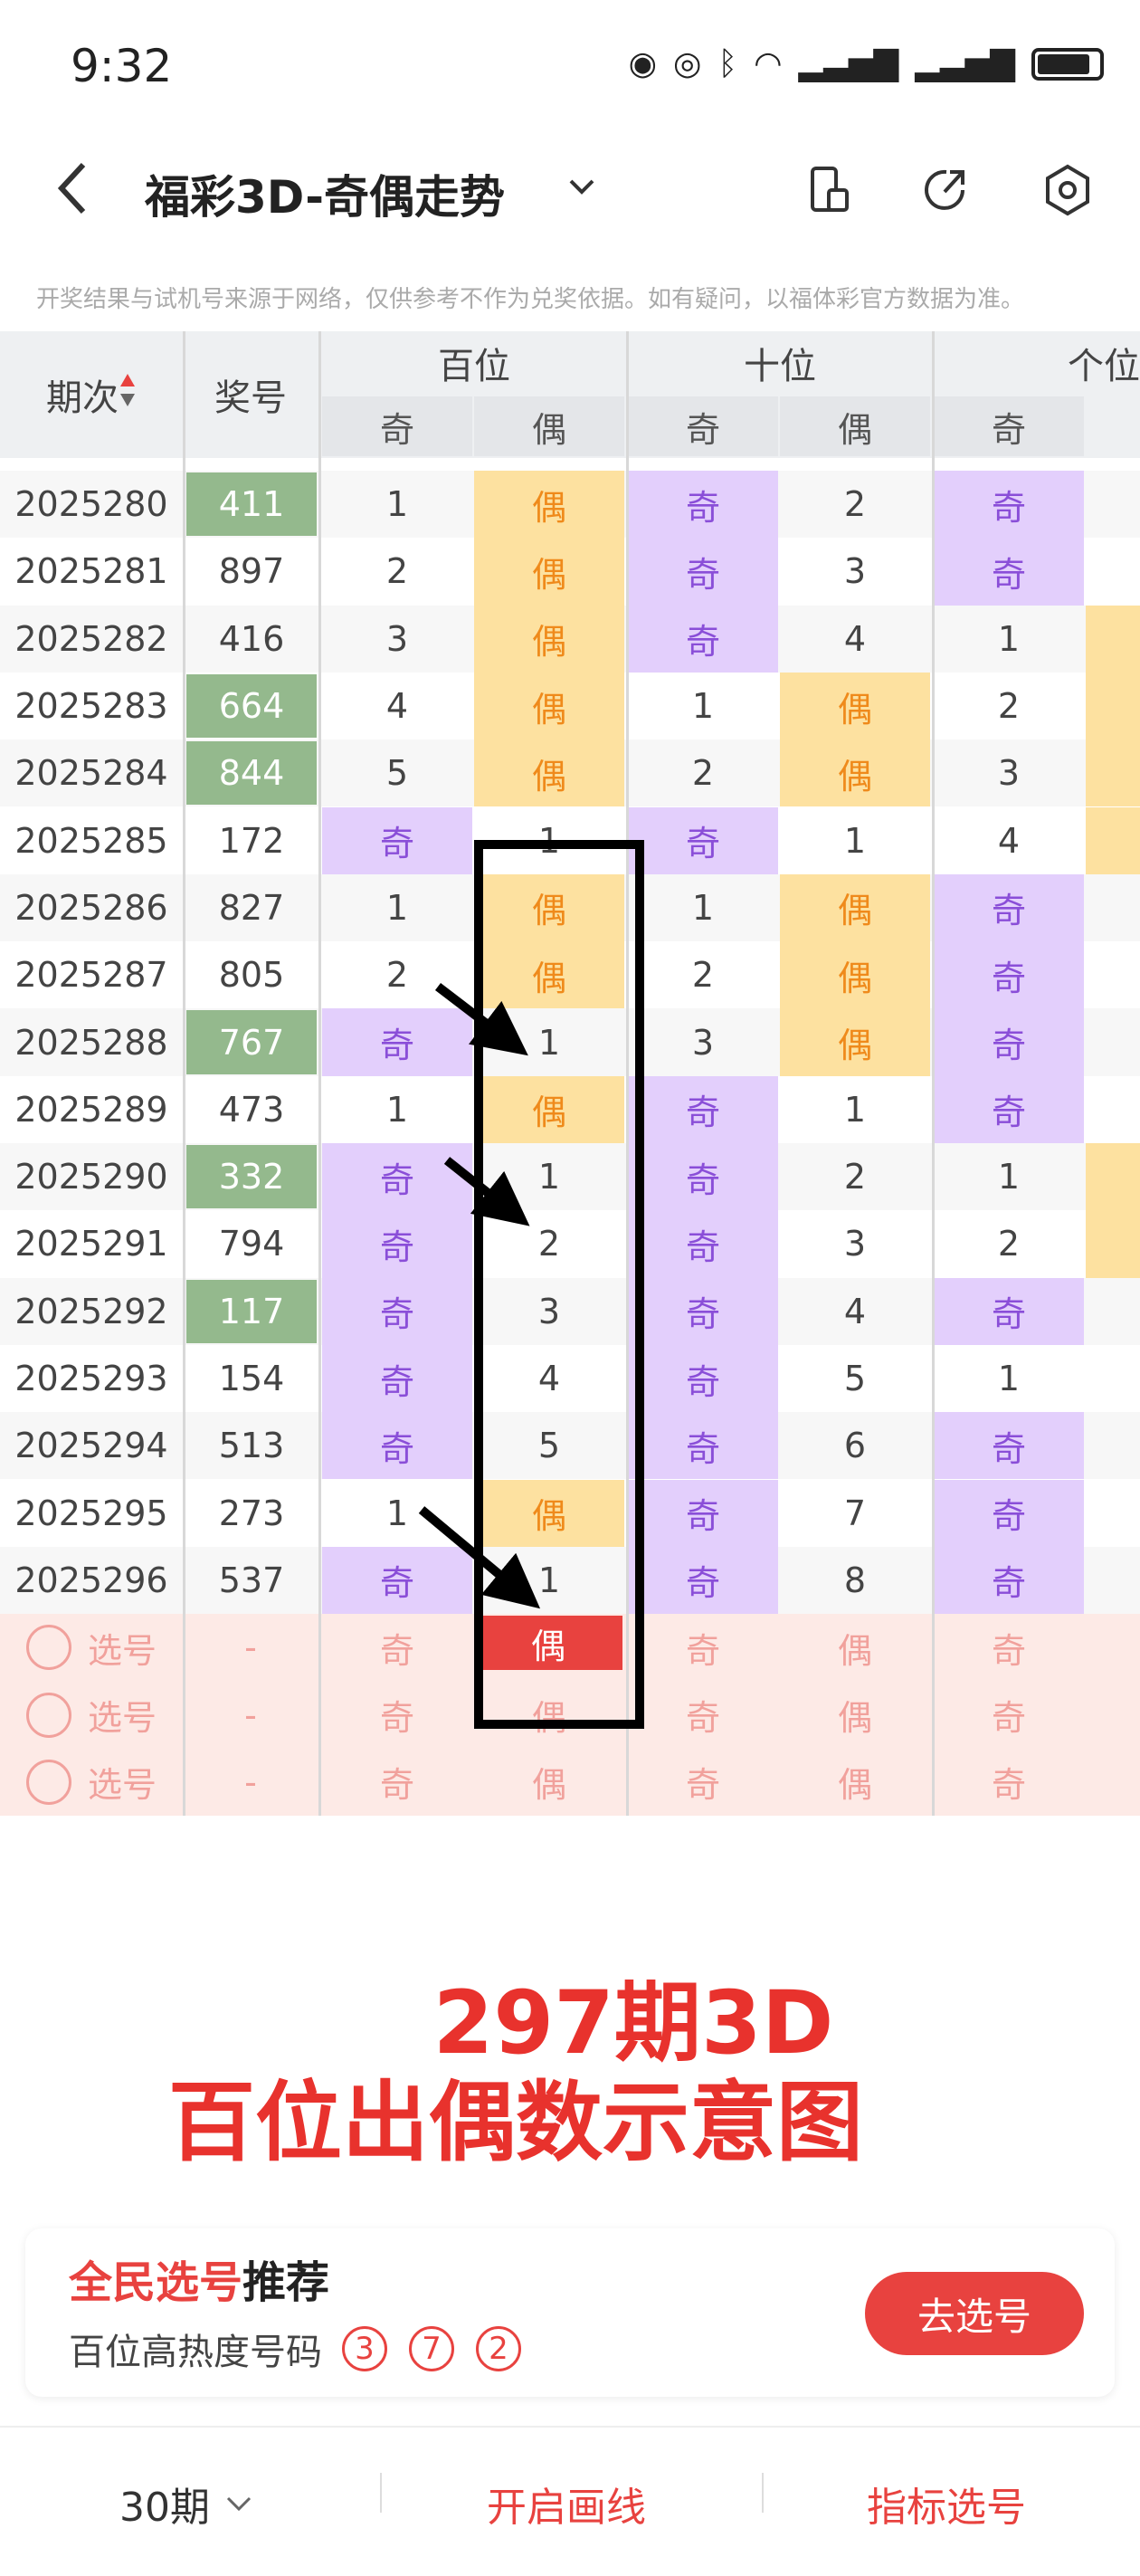 This screenshot has height=2576, width=1140. I want to click on period-selector: 30期, so click(187, 2504).